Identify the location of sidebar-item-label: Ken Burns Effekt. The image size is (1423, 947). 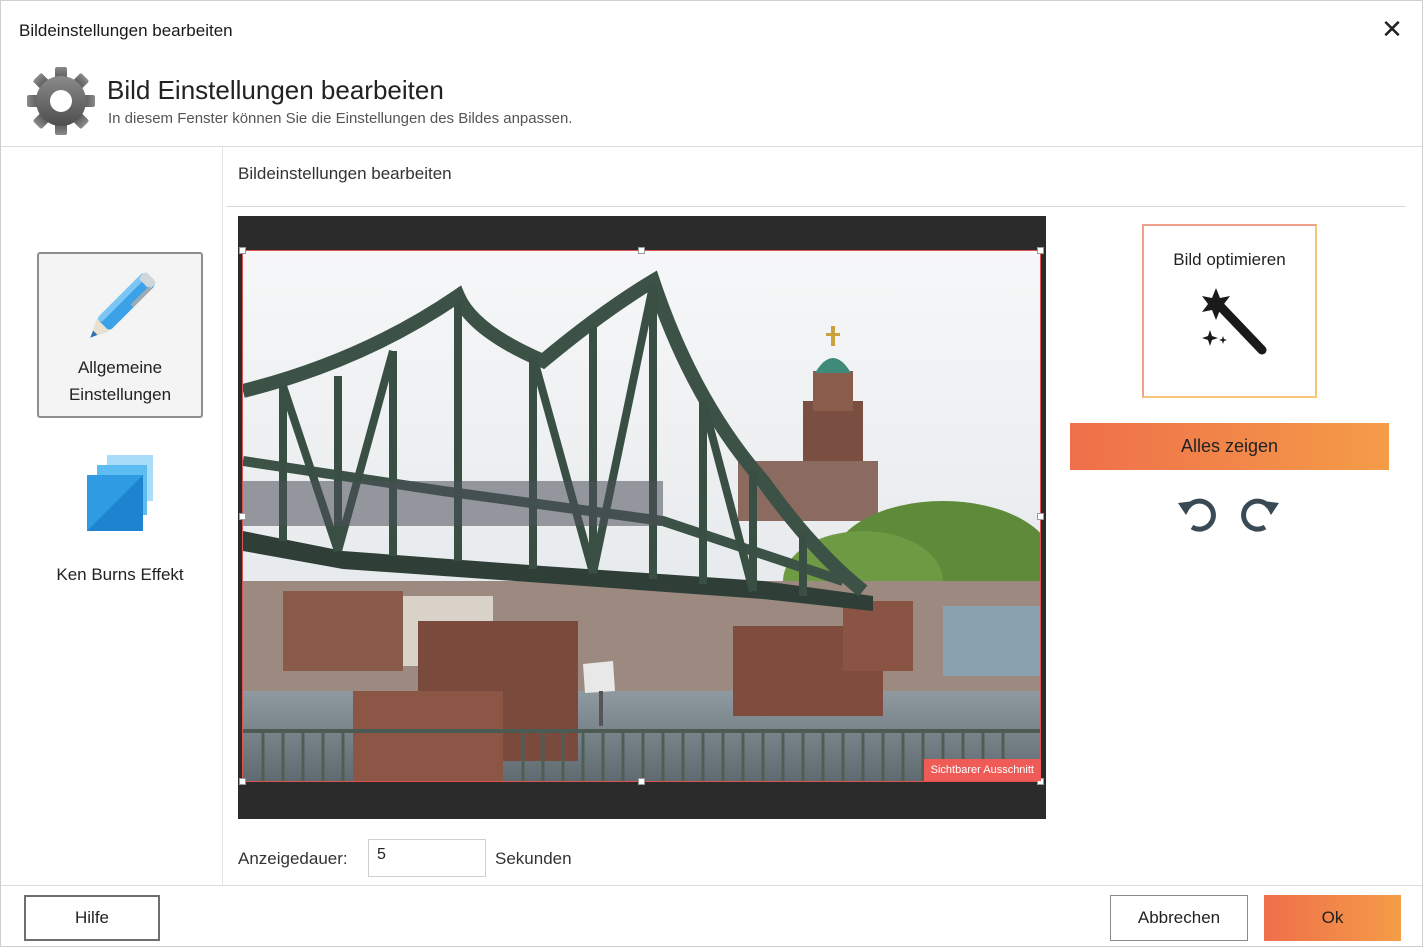
(120, 574).